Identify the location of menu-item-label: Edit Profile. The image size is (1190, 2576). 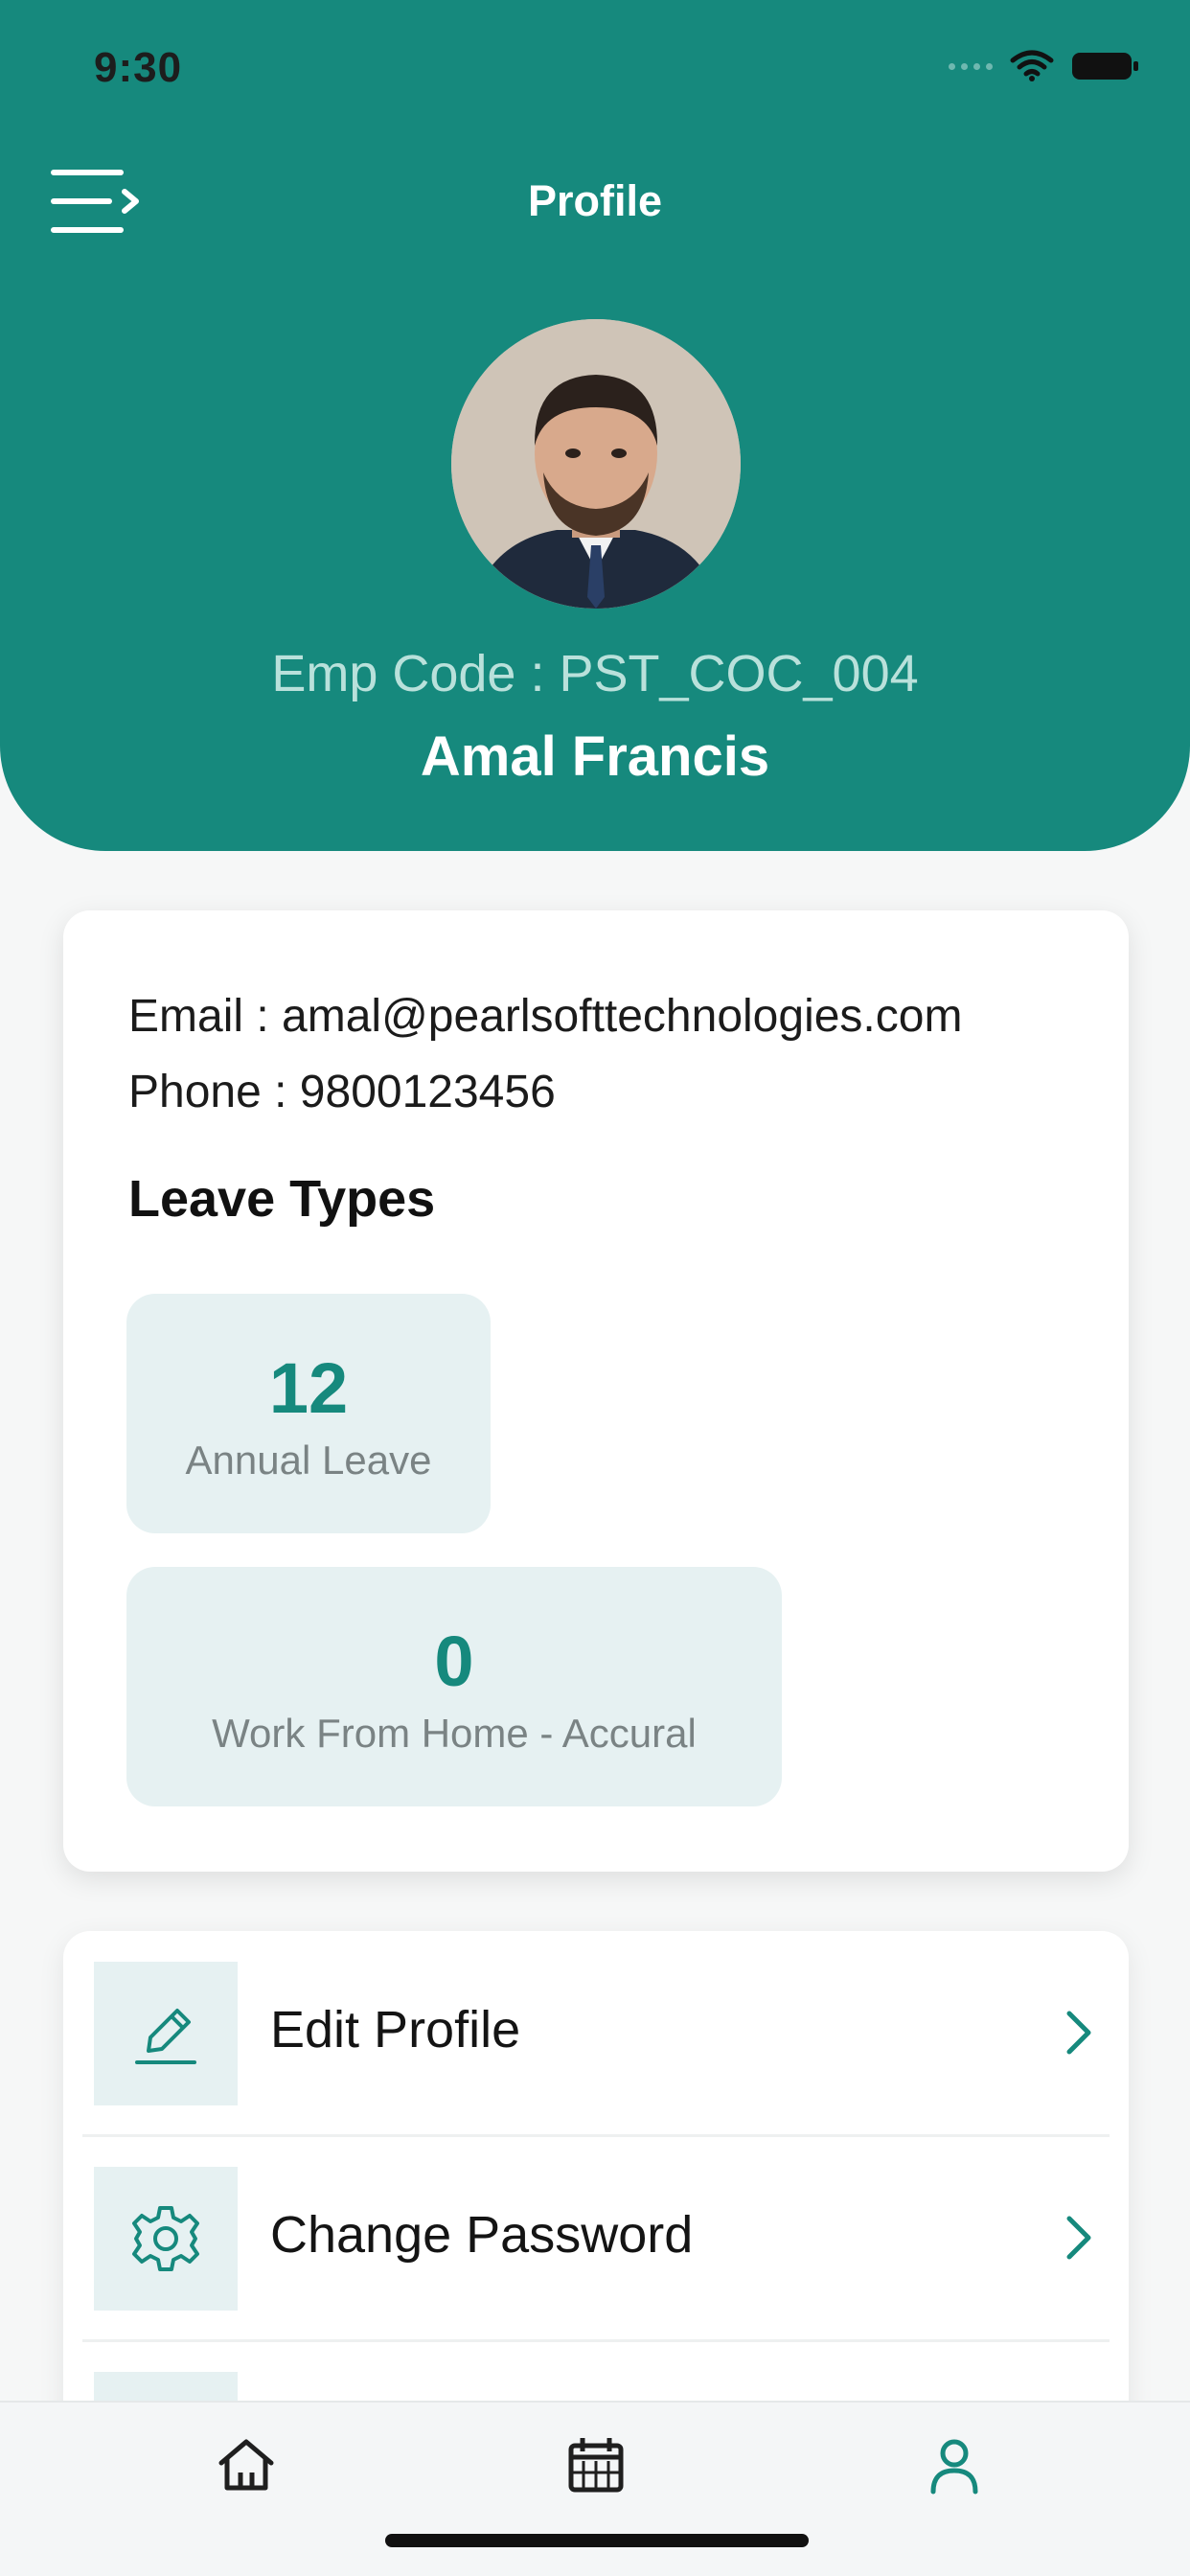
(396, 2029).